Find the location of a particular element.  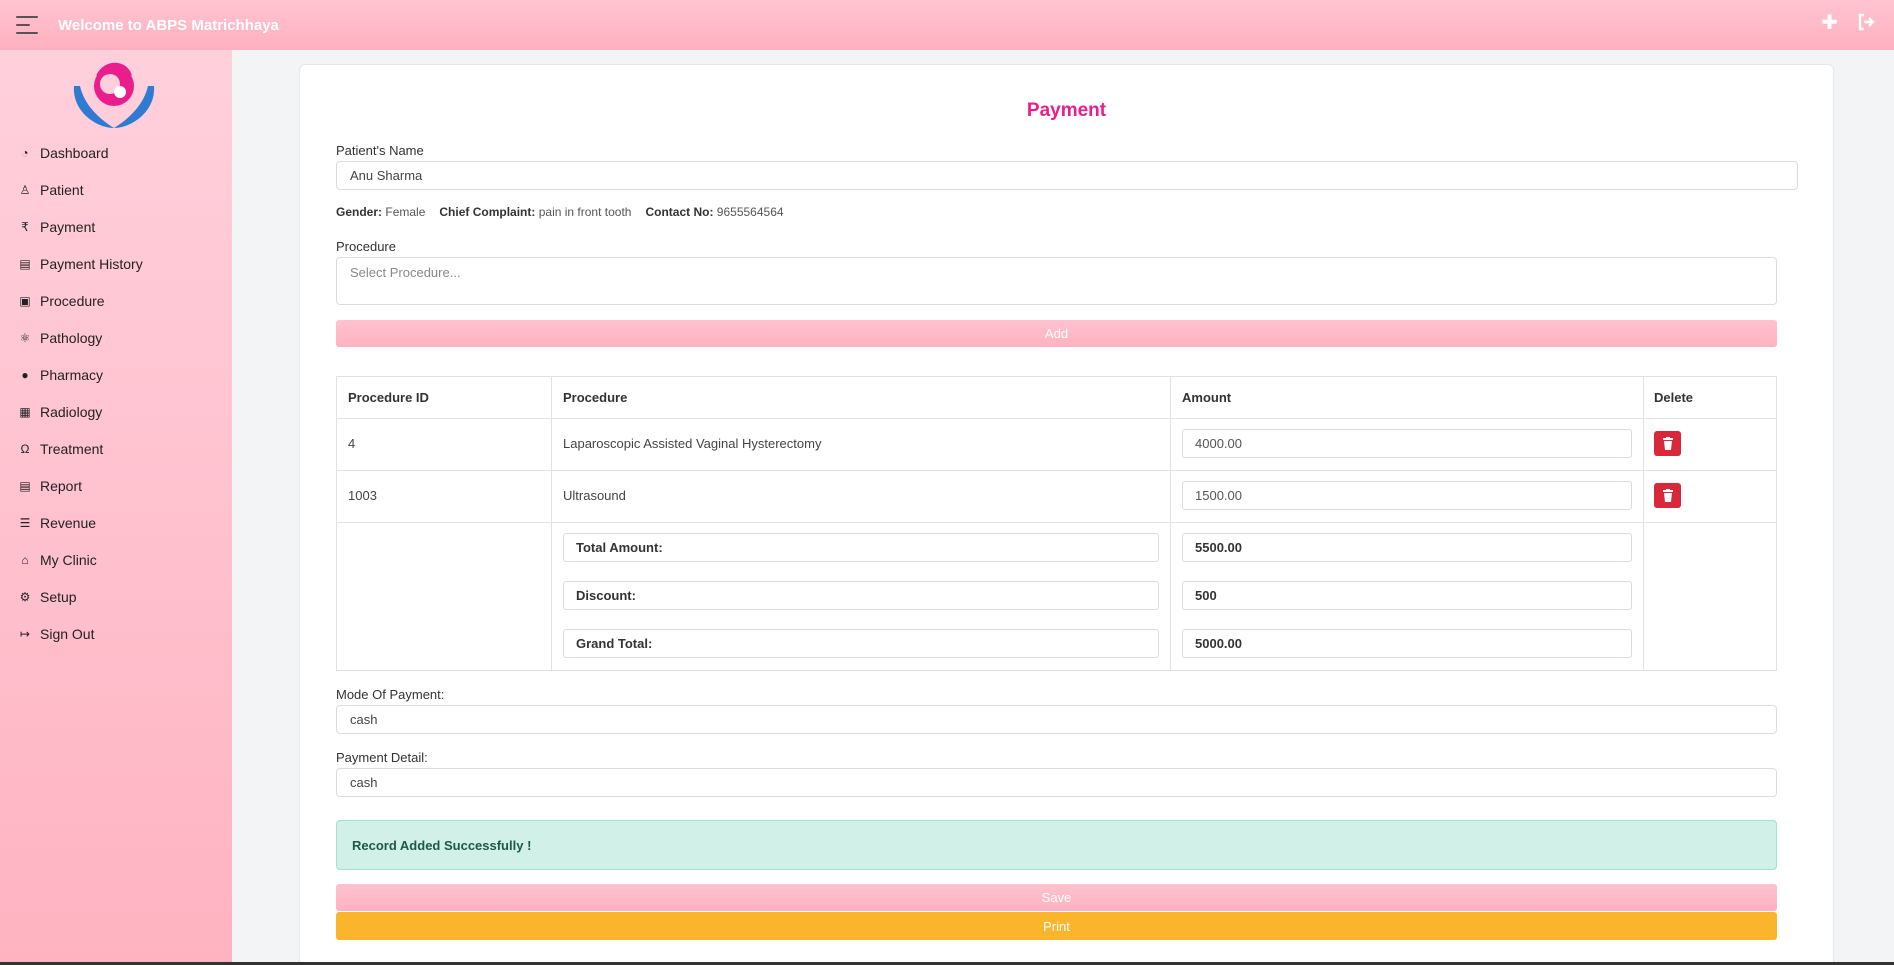

sidebar-item-revenue: ☰ Revenue is located at coordinates (116, 522).